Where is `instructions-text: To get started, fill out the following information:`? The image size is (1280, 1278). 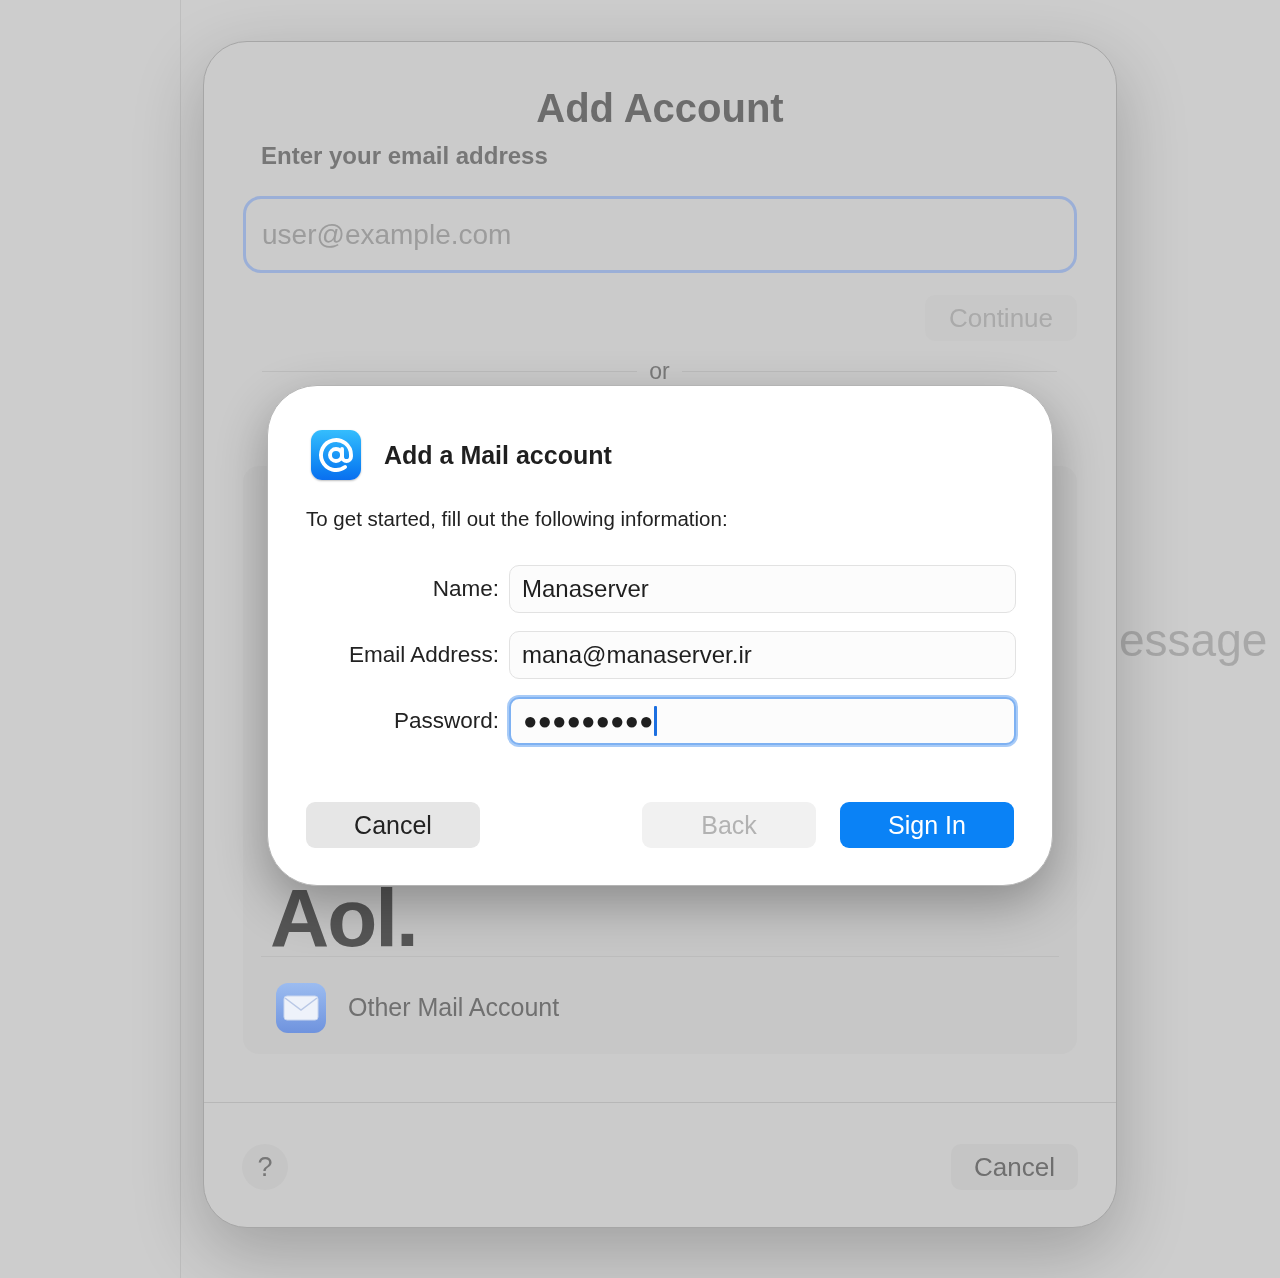 instructions-text: To get started, fill out the following information: is located at coordinates (517, 519).